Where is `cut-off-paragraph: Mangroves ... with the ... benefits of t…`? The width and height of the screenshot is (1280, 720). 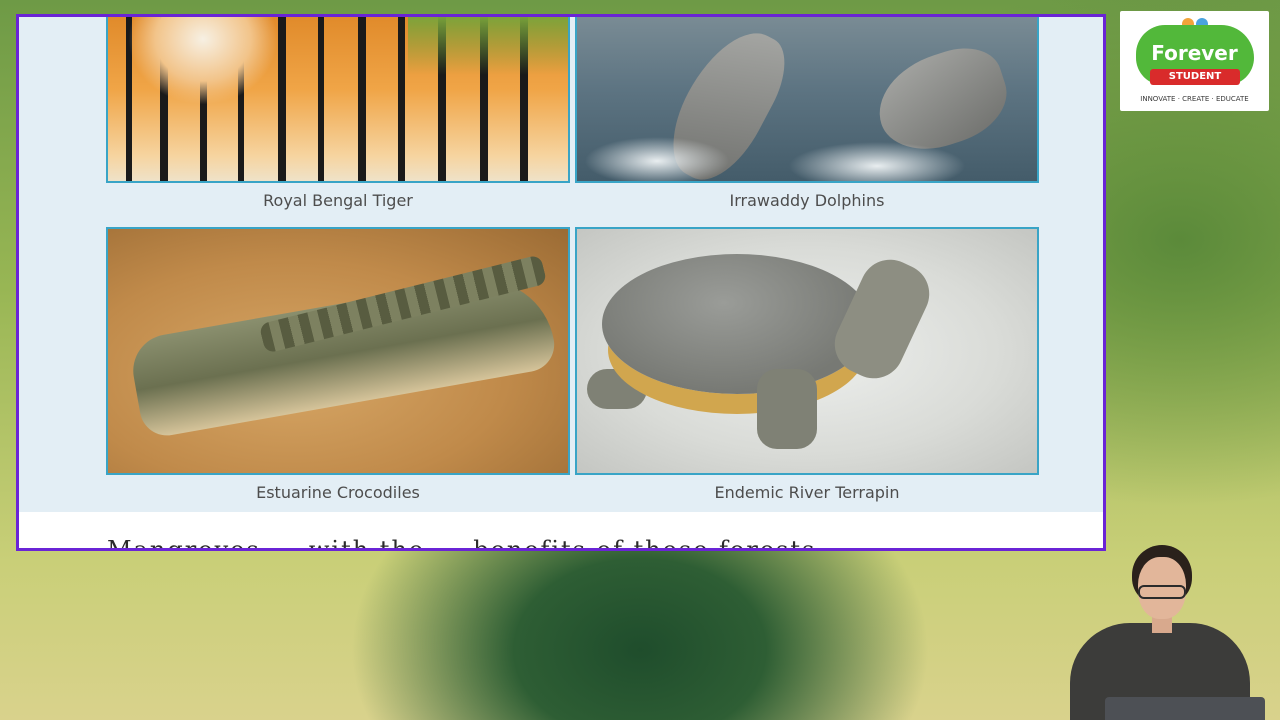 cut-off-paragraph: Mangroves ... with the ... benefits of t… is located at coordinates (462, 543).